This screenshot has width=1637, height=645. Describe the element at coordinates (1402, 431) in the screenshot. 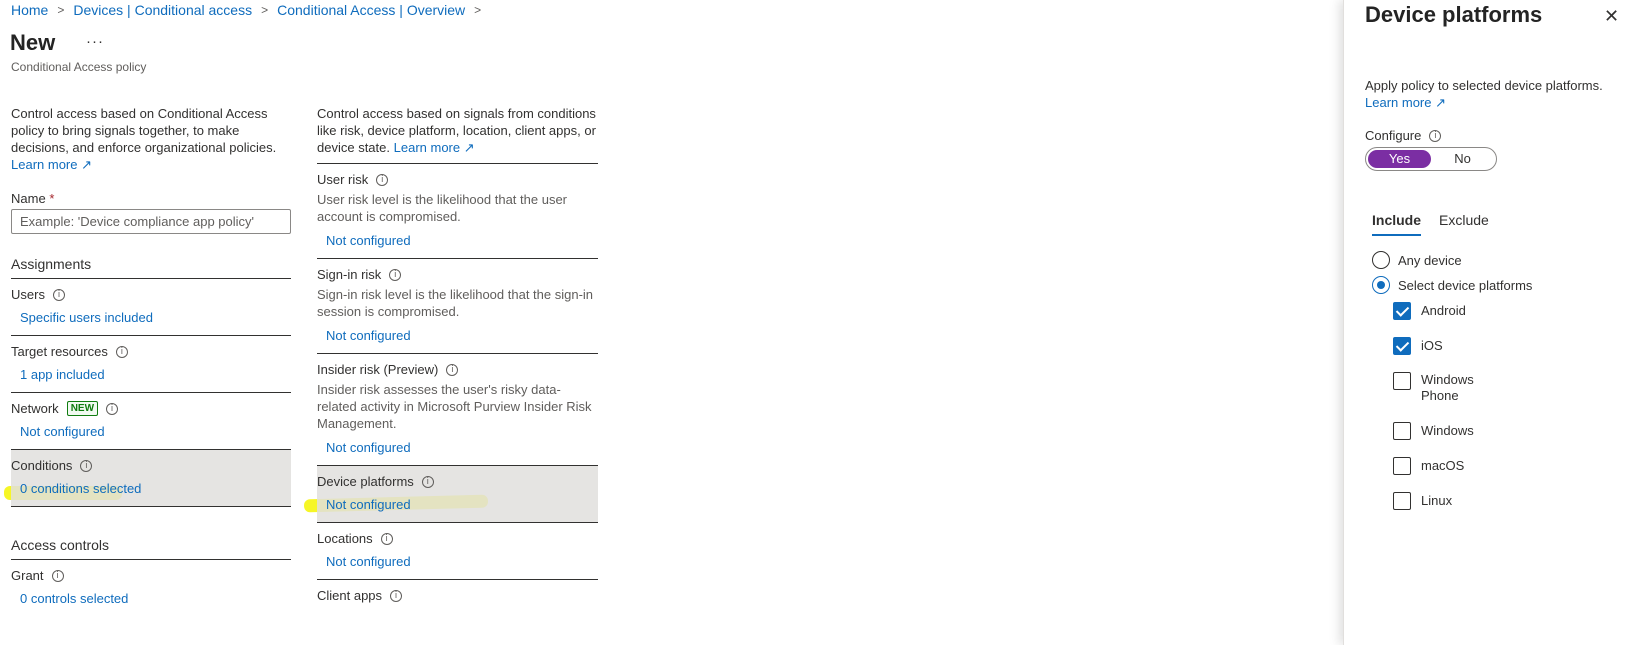

I see `windows-checkbox` at that location.